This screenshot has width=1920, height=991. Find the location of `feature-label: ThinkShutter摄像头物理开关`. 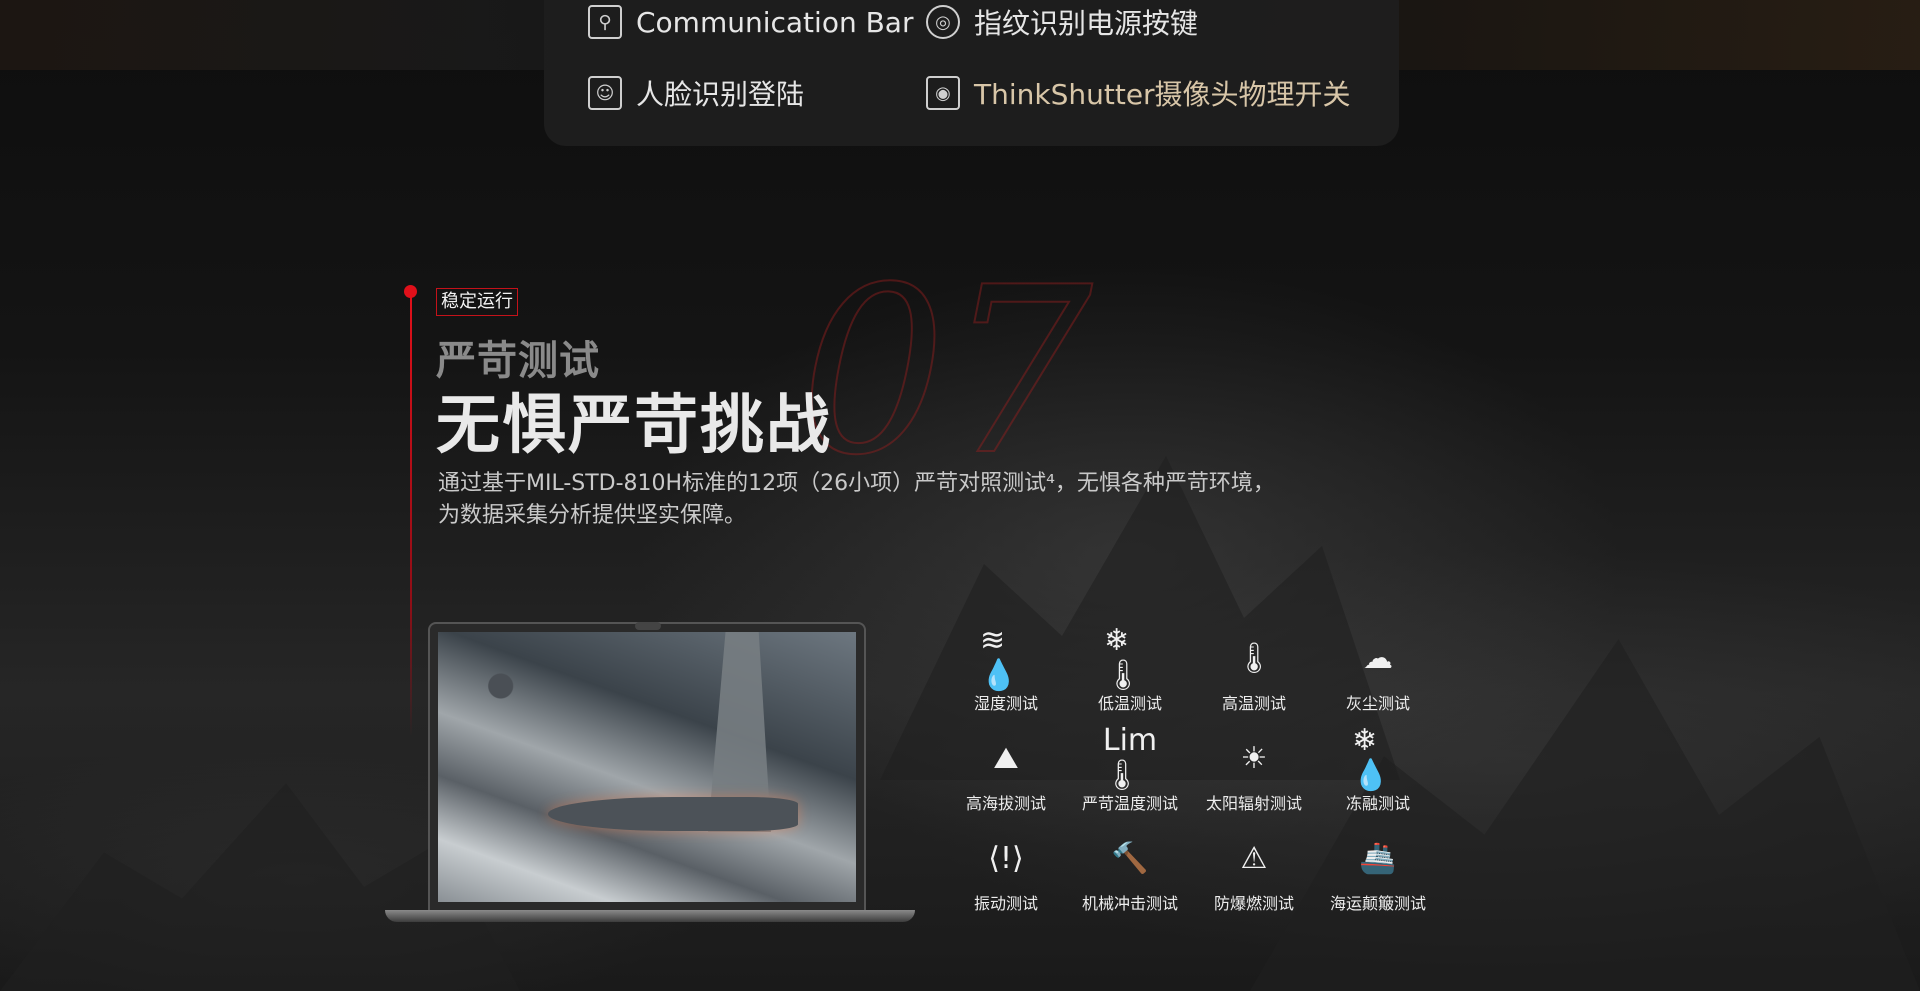

feature-label: ThinkShutter摄像头物理开关 is located at coordinates (1162, 94).